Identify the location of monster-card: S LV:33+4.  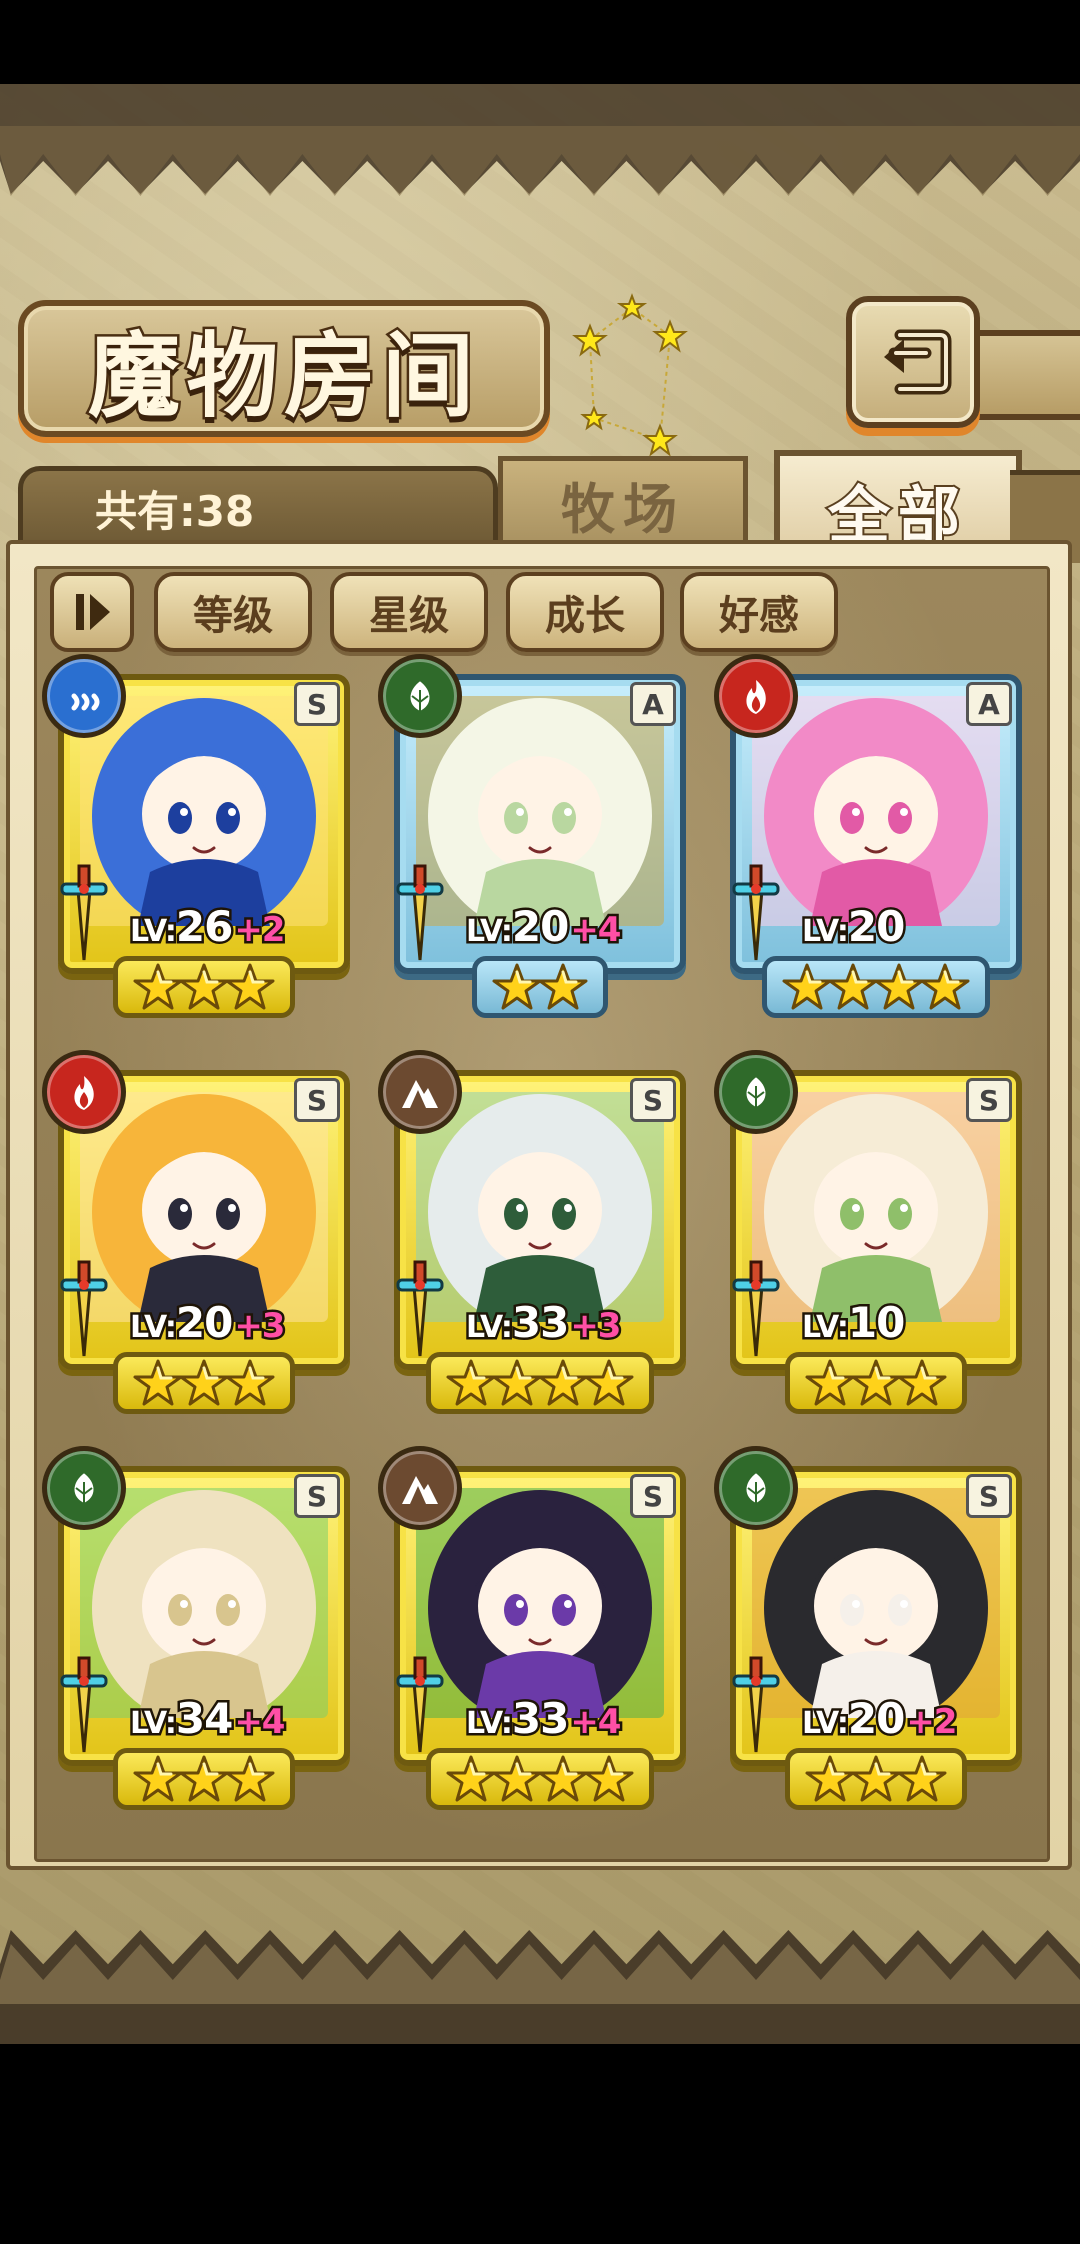
(532, 1630).